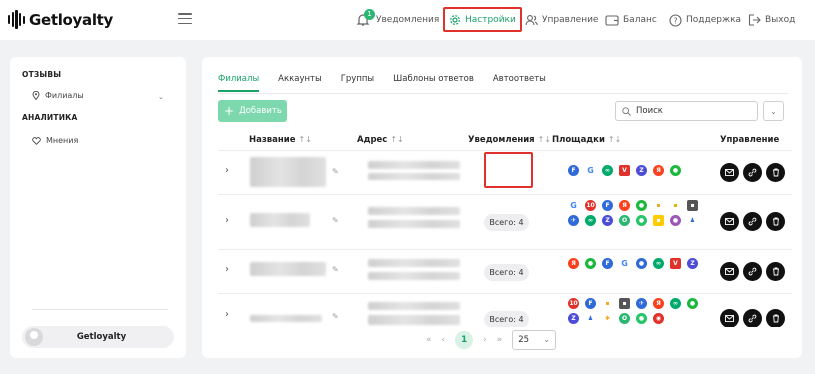 The width and height of the screenshot is (815, 374). Describe the element at coordinates (773, 111) in the screenshot. I see `filter-dropdown-button: ⌄` at that location.